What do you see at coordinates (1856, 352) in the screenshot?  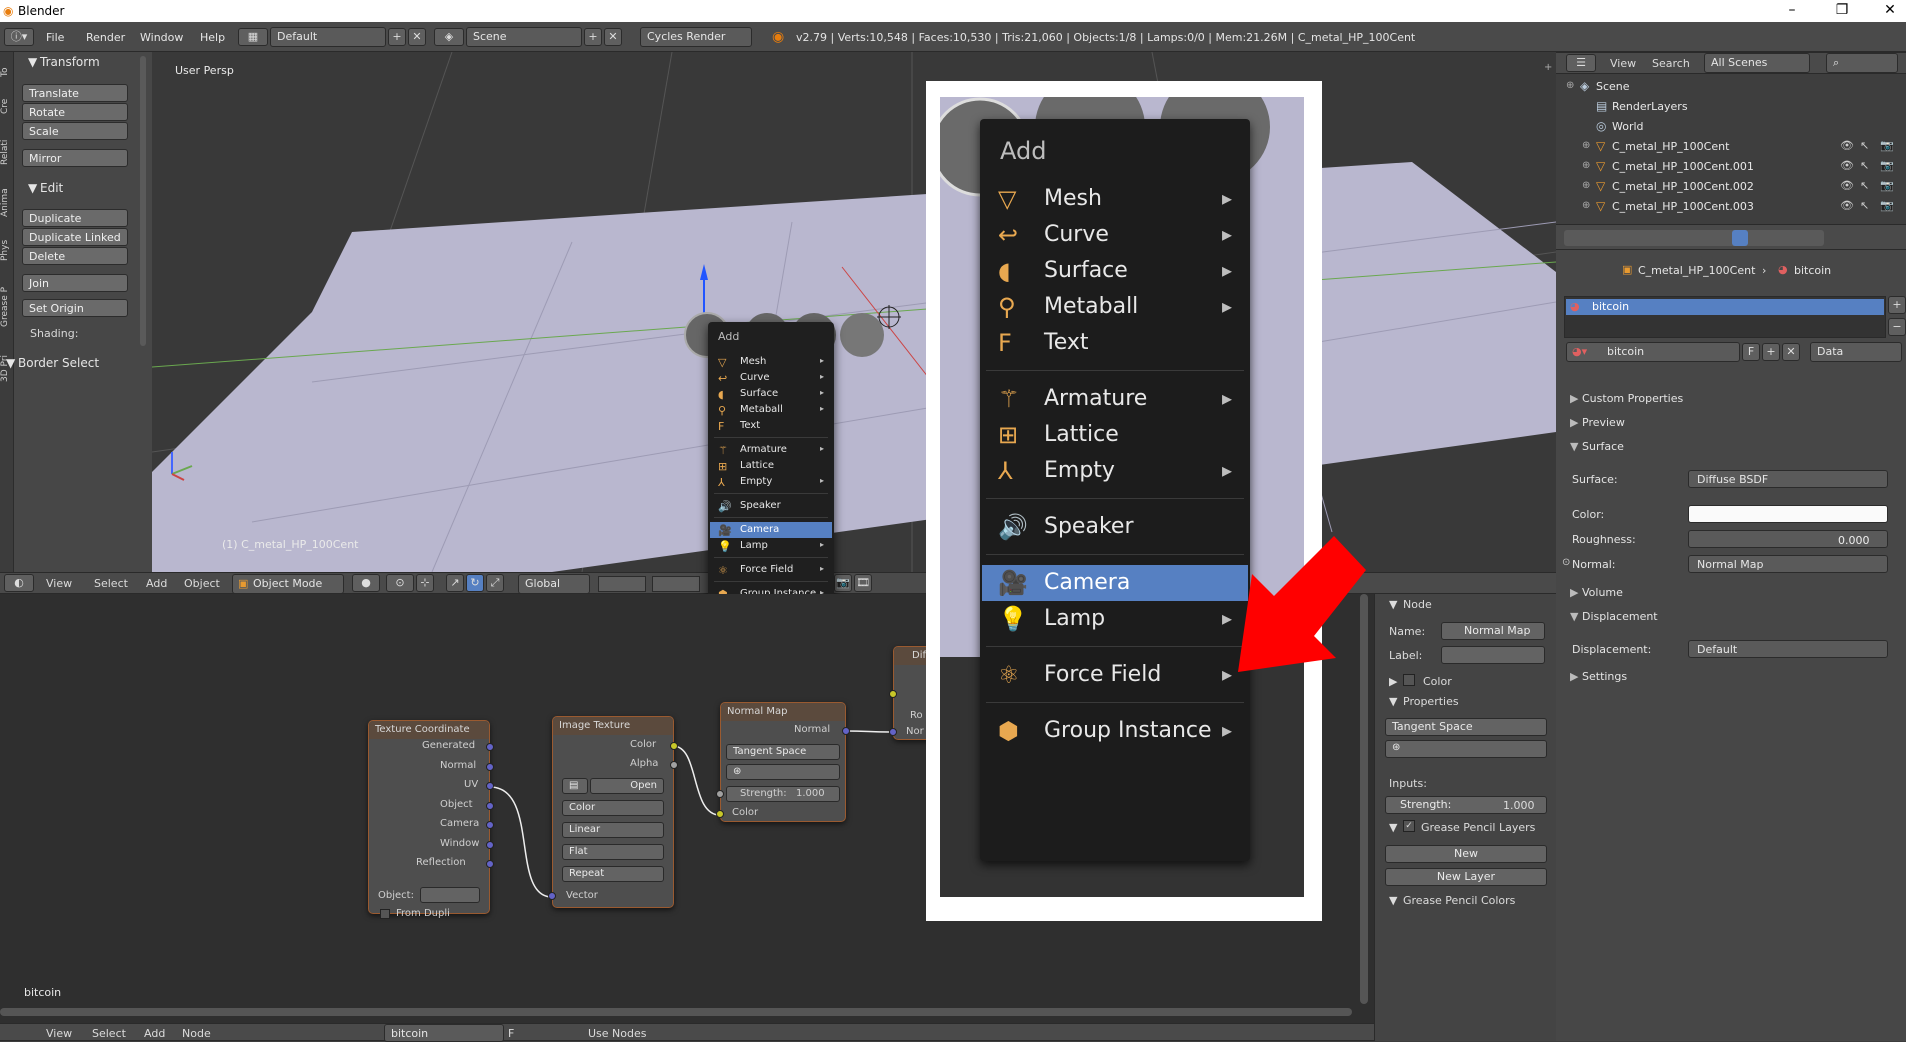 I see `link-select: Data` at bounding box center [1856, 352].